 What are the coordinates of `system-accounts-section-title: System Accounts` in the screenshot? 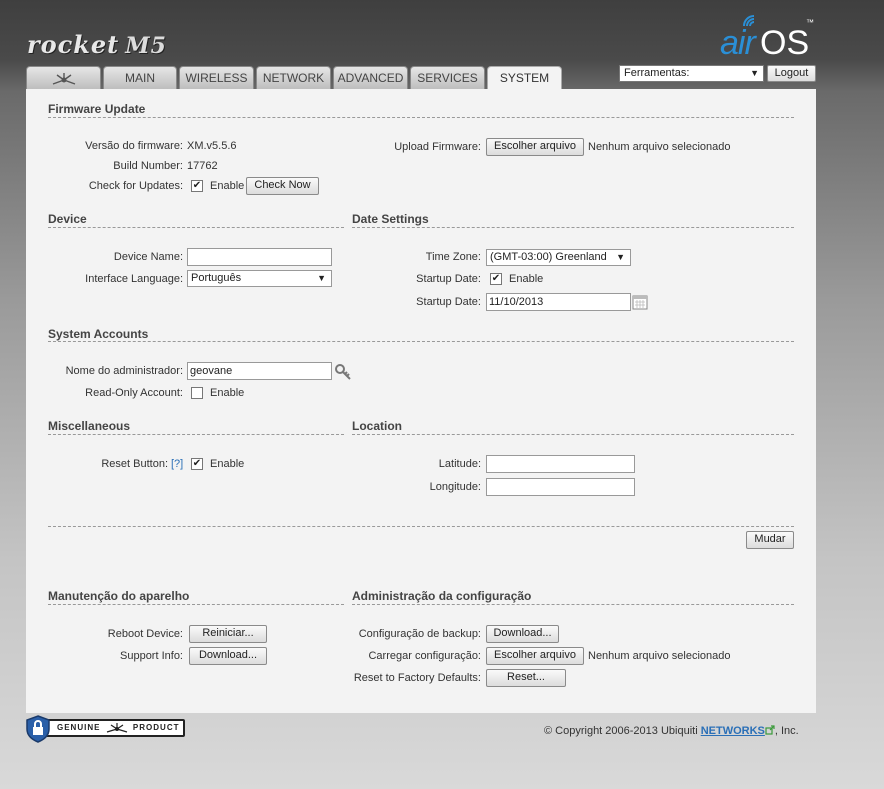 It's located at (98, 334).